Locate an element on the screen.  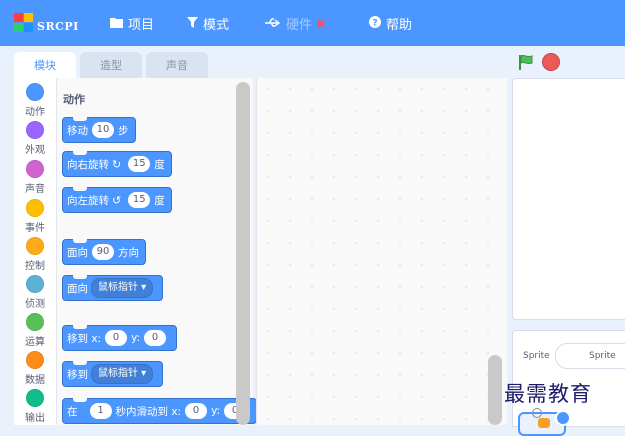
category-control-dot is located at coordinates (35, 246).